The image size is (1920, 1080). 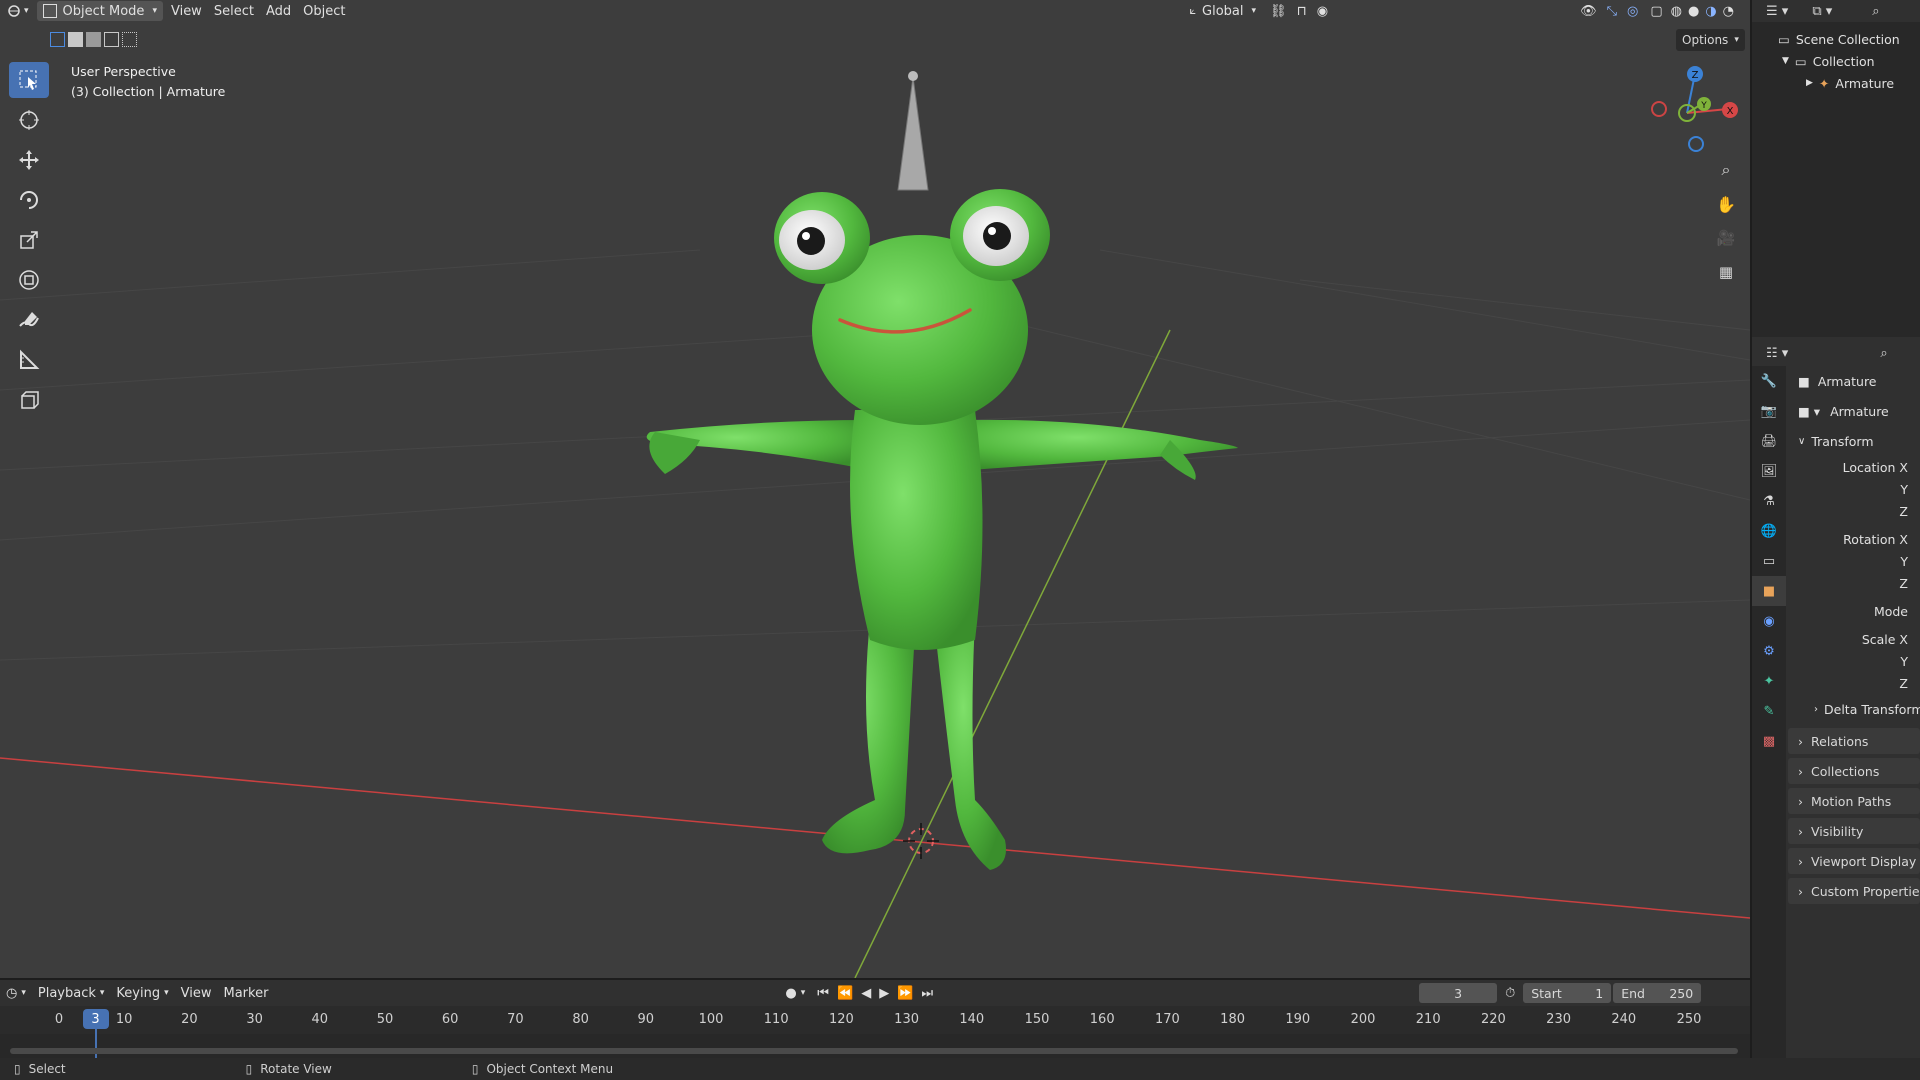 I want to click on gizmo-icon: ⤡, so click(x=1612, y=11).